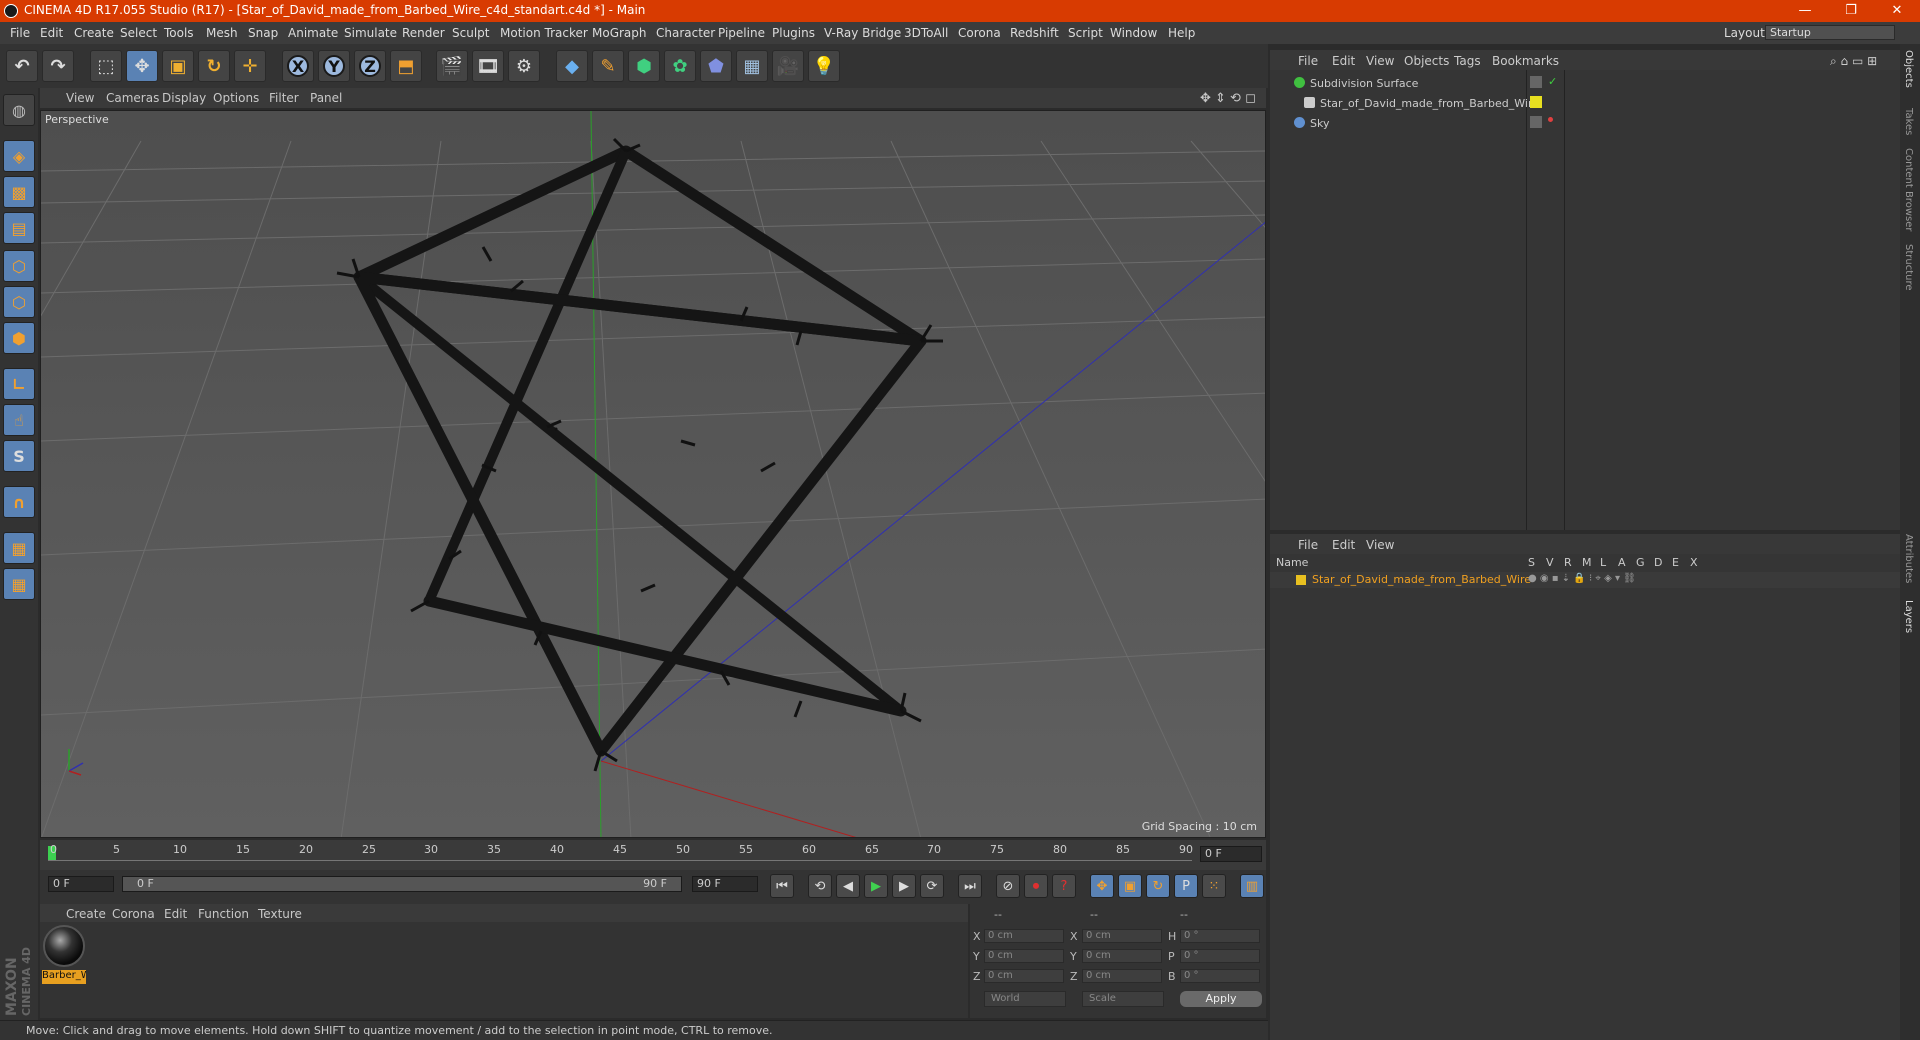 The image size is (1920, 1040). I want to click on redo-icon: ↷, so click(58, 66).